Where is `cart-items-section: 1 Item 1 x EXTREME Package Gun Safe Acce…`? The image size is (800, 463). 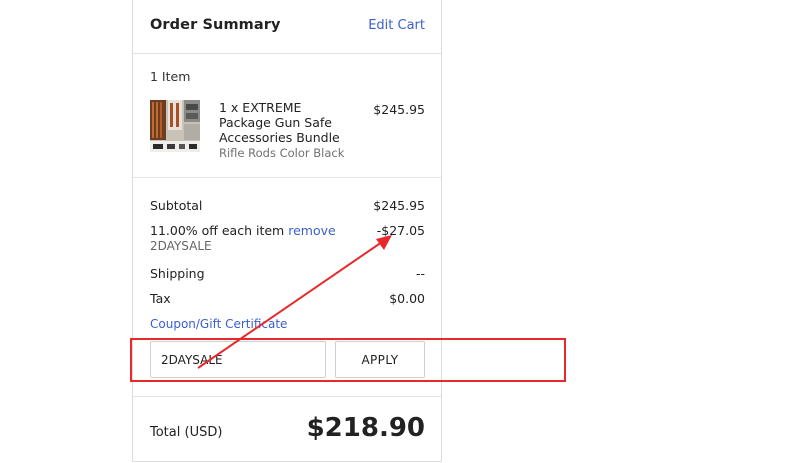 cart-items-section: 1 Item 1 x EXTREME Package Gun Safe Acce… is located at coordinates (287, 115).